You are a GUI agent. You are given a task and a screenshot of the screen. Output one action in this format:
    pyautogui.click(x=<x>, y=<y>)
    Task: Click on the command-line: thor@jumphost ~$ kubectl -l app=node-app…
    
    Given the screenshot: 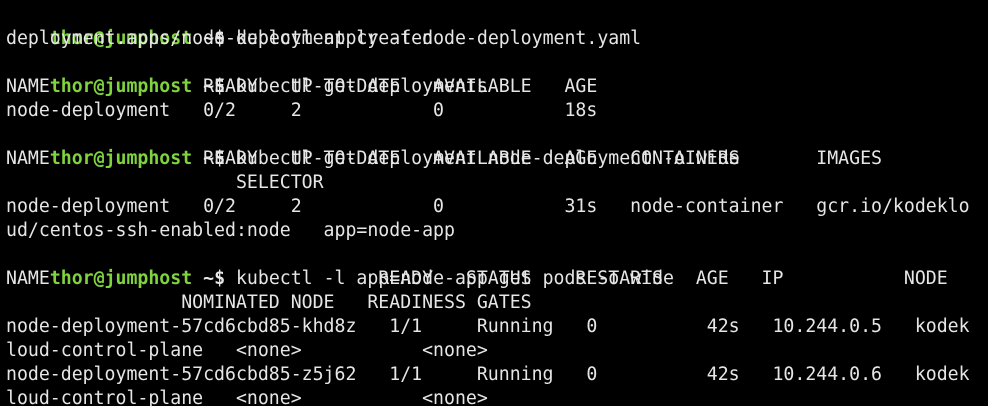 What is the action you would take?
    pyautogui.click(x=497, y=266)
    